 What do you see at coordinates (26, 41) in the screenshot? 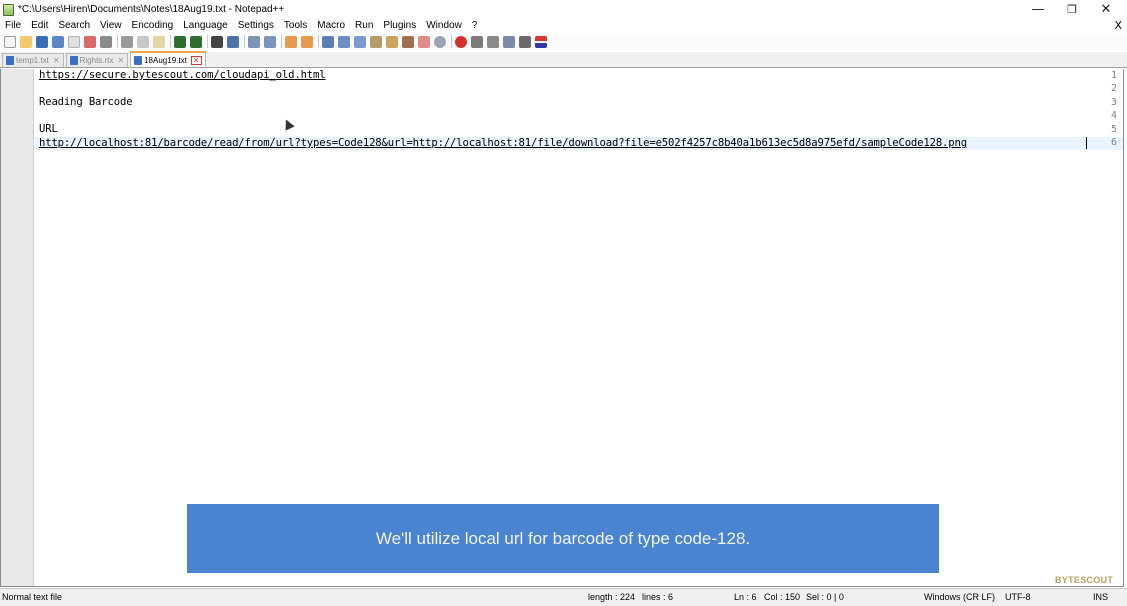
I see `open-file-icon` at bounding box center [26, 41].